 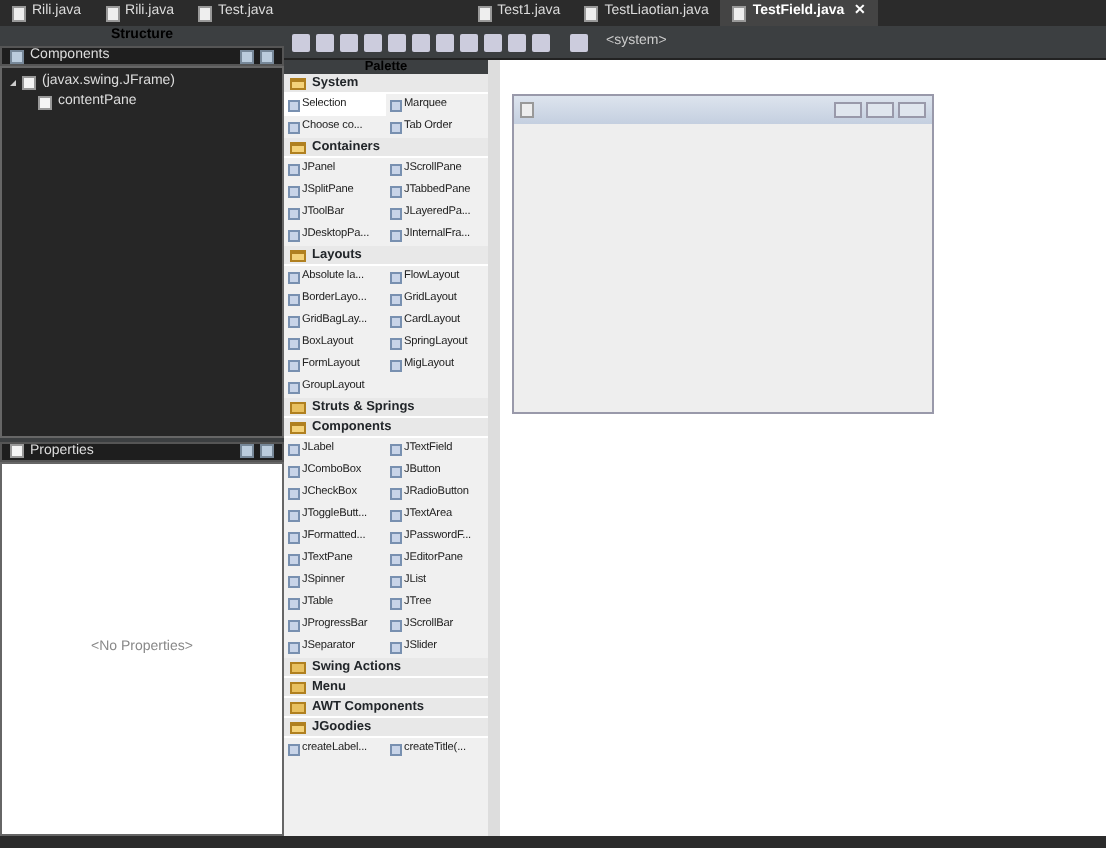 I want to click on maximize-icon, so click(x=880, y=110).